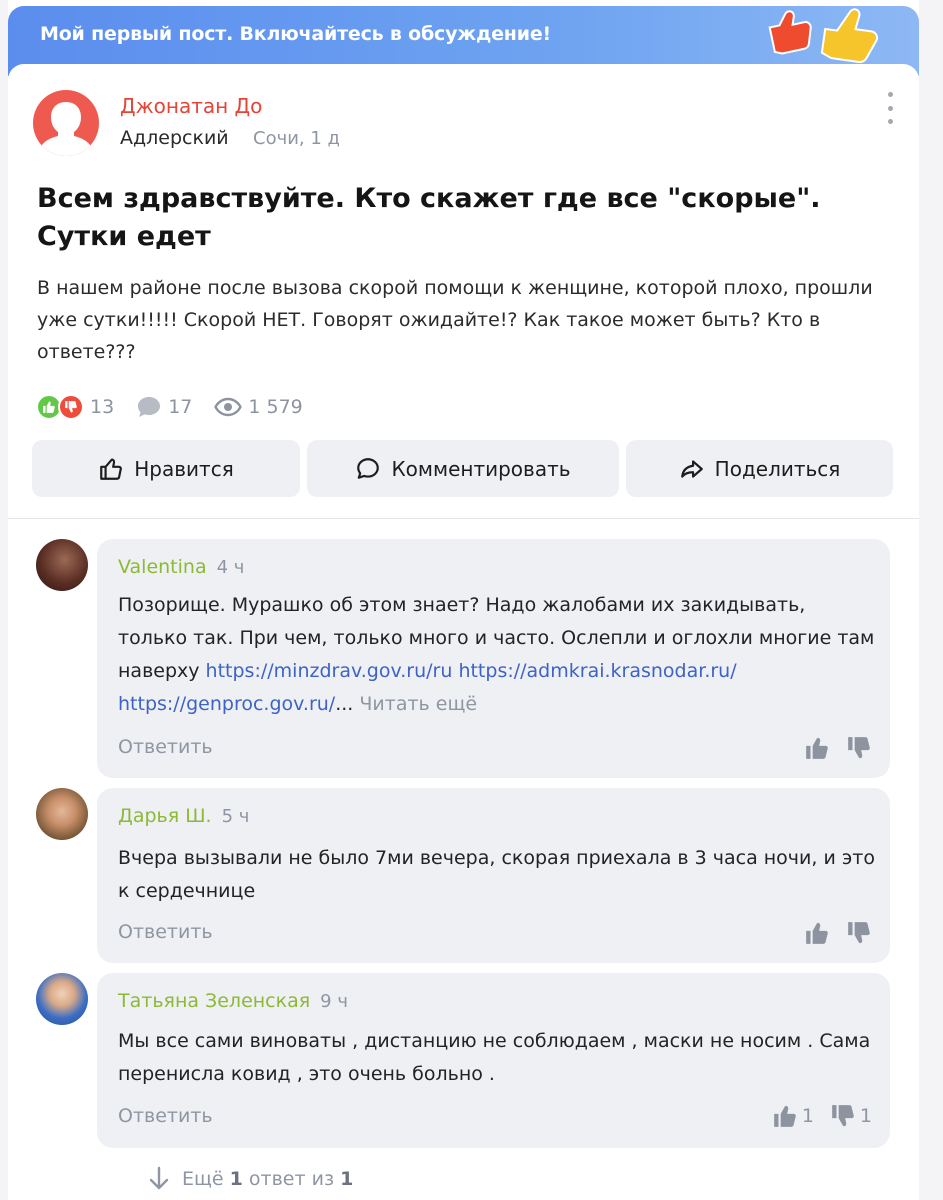  I want to click on thumbs-reaction-icon, so click(823, 36).